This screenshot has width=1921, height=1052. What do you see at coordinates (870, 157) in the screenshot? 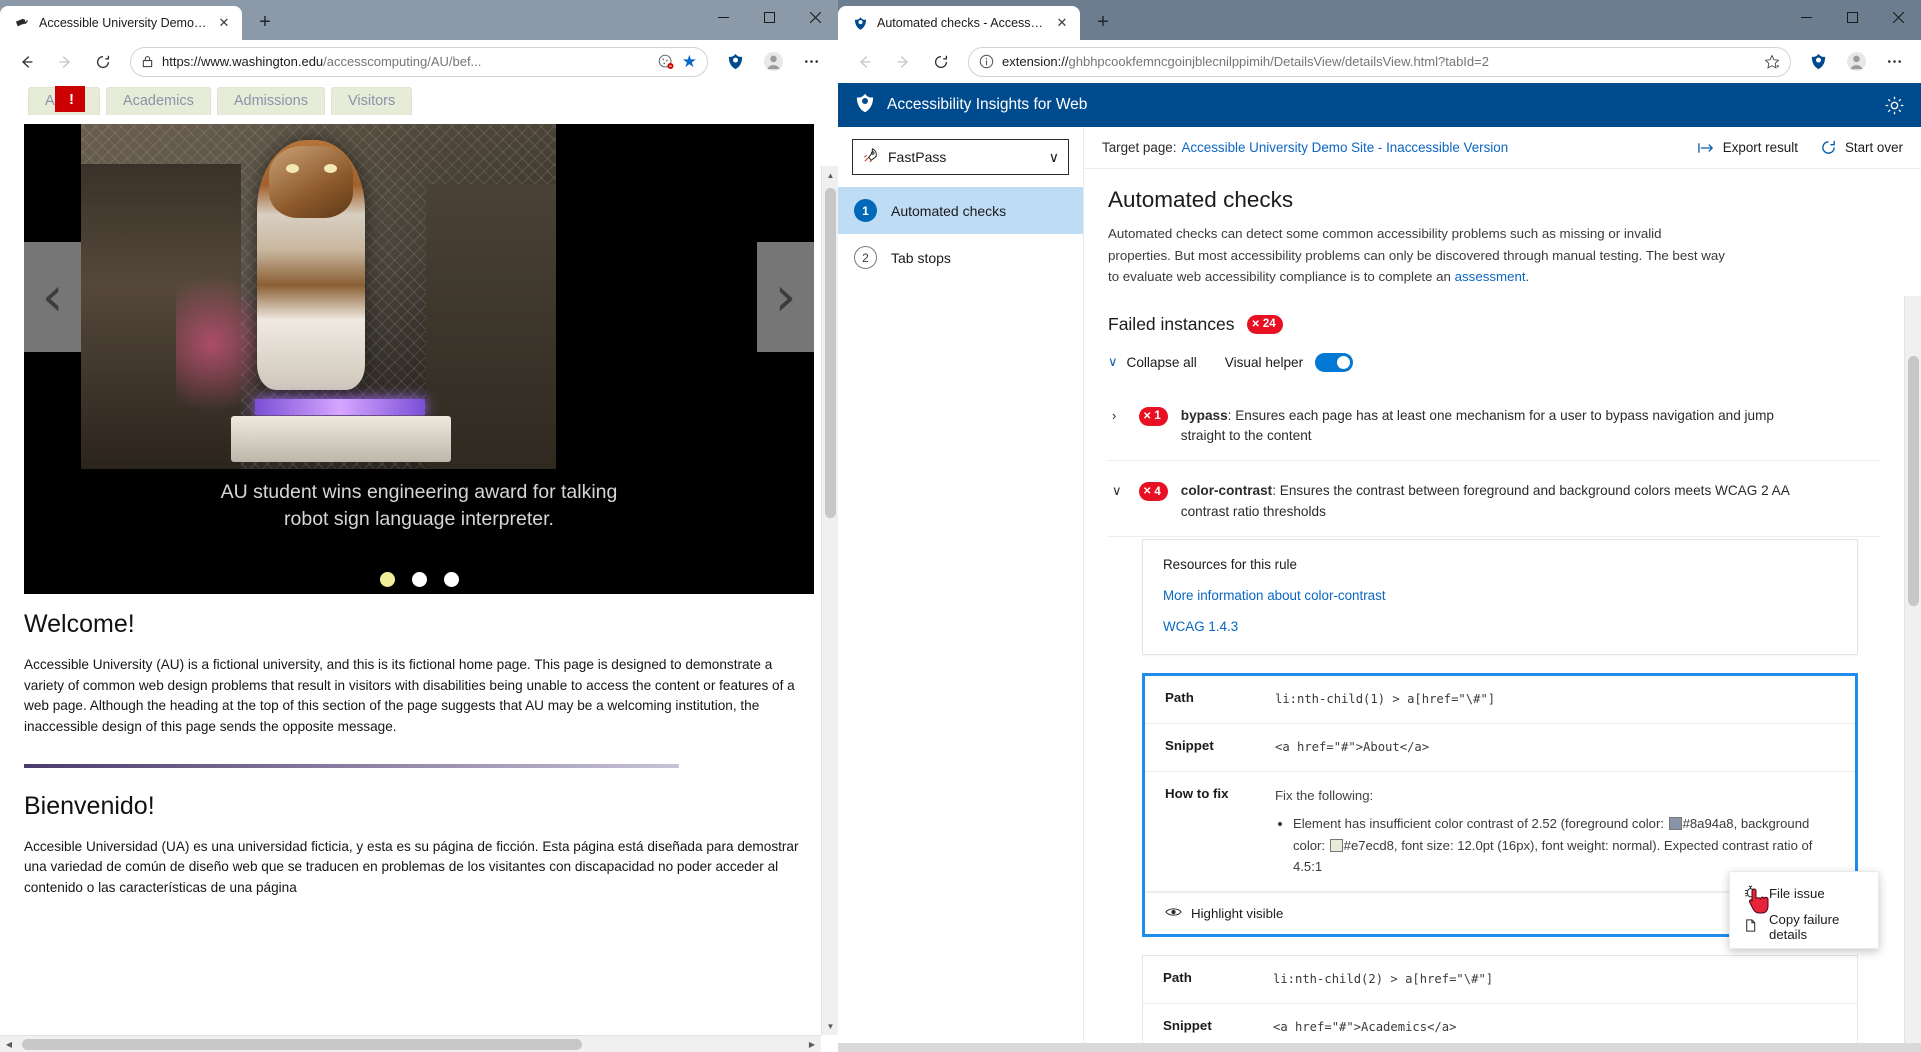
I see `rocket-icon` at bounding box center [870, 157].